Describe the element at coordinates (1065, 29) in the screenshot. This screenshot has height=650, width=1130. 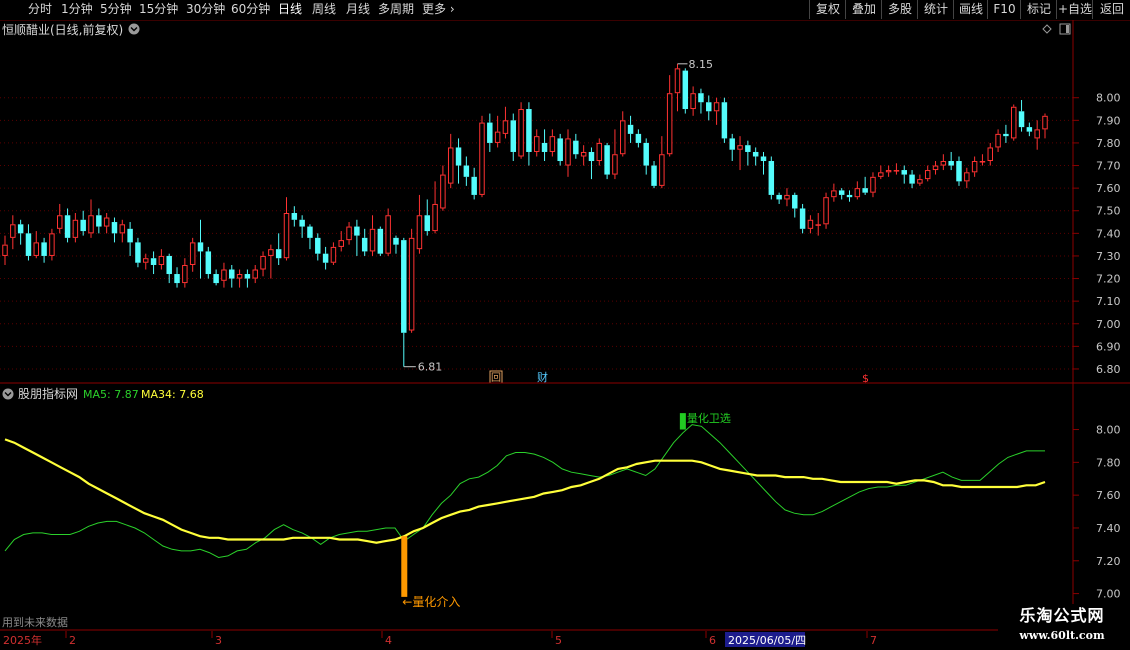
I see `panel-maximize-icon` at that location.